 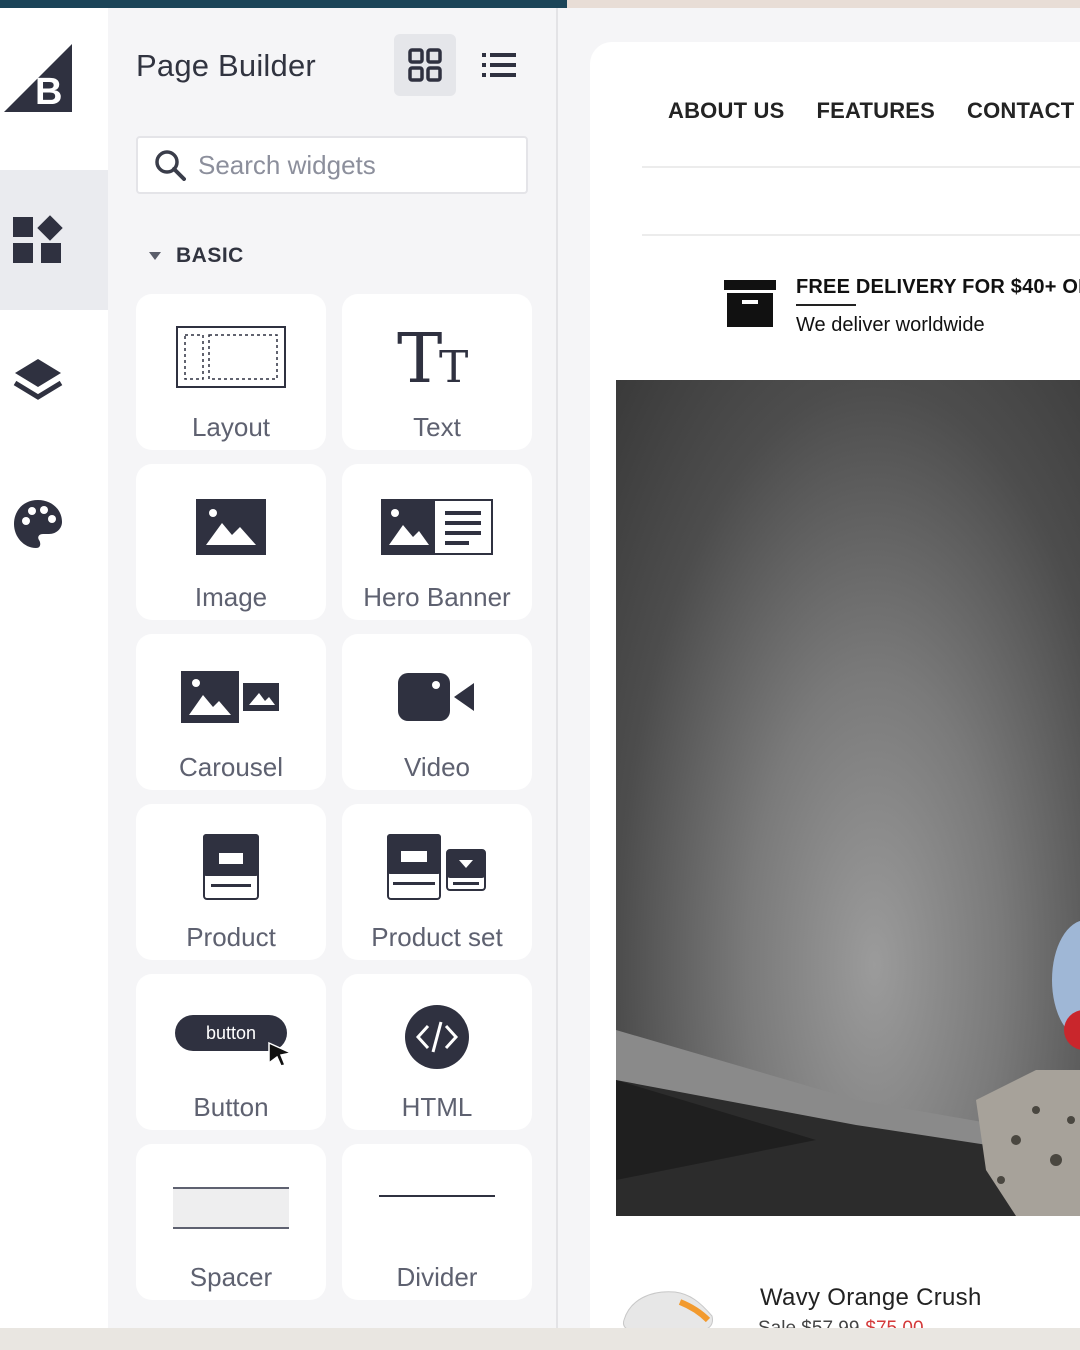 I want to click on layers-icon, so click(x=38, y=379).